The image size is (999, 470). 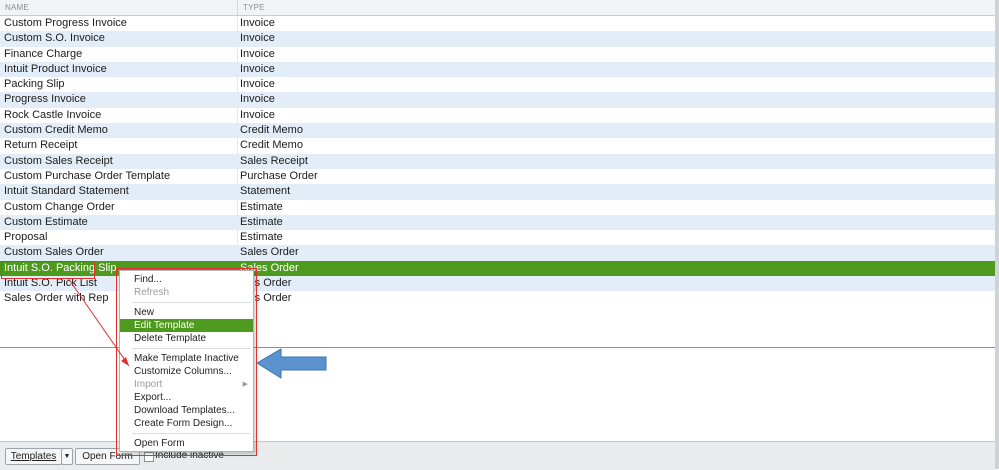 What do you see at coordinates (54, 38) in the screenshot?
I see `template-name: Custom S.O. Invoice` at bounding box center [54, 38].